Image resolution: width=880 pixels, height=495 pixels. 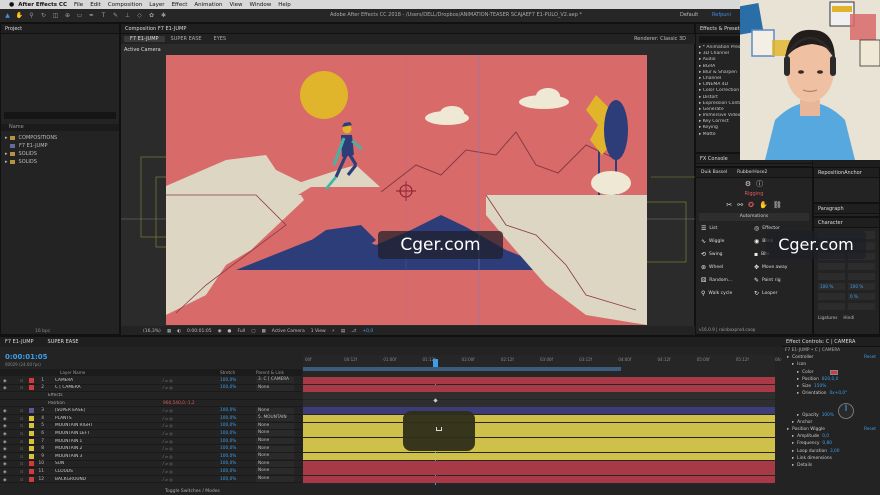 I want to click on puppet-tool-icon: ✱, so click(x=163, y=15).